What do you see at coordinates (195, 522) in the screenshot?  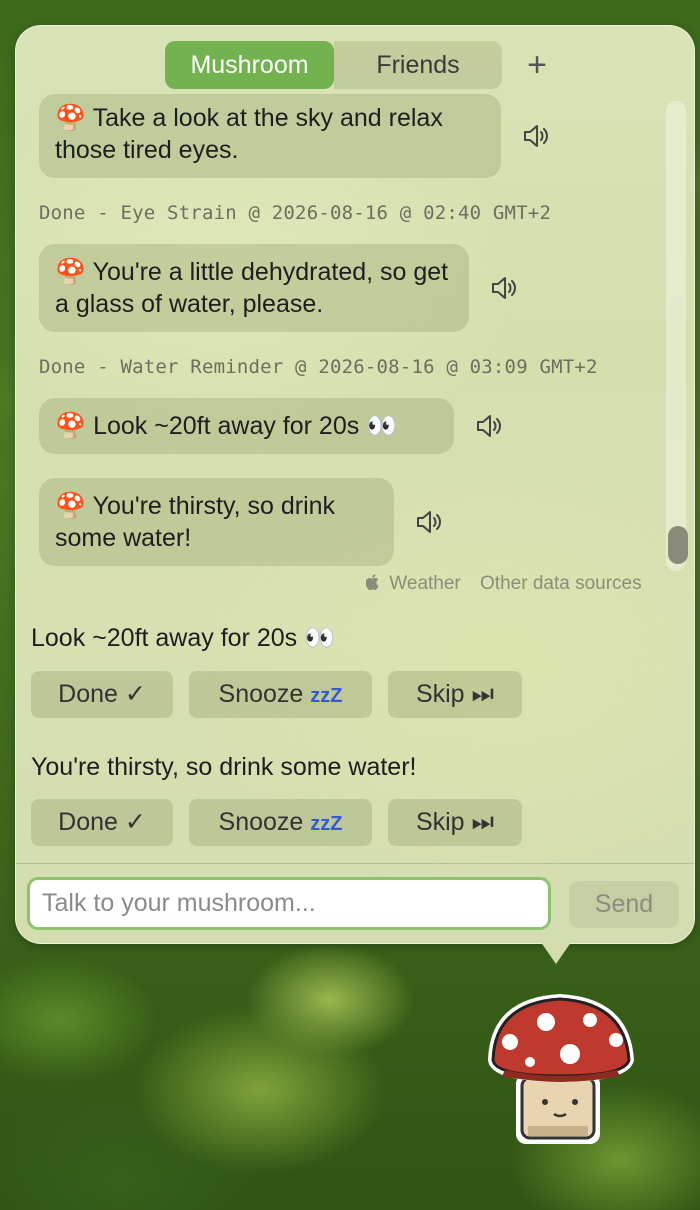 I see `message-text: You're thirsty, so drink some water!` at bounding box center [195, 522].